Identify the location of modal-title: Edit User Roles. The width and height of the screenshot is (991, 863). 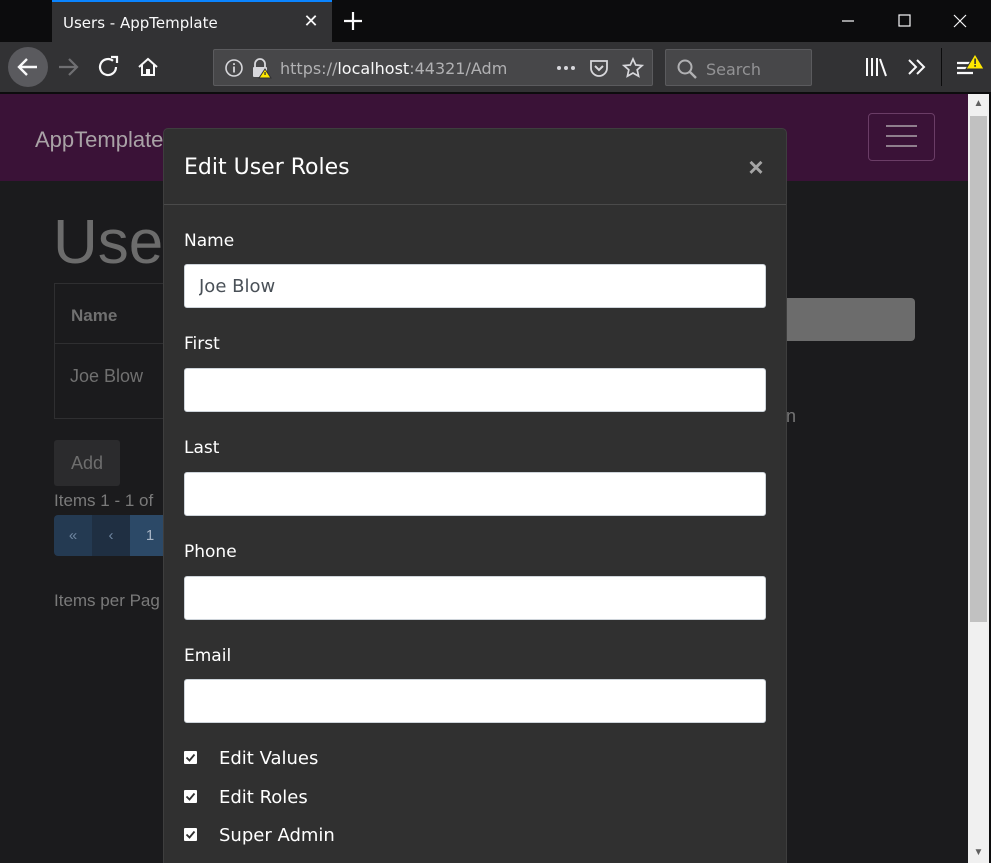
(267, 167).